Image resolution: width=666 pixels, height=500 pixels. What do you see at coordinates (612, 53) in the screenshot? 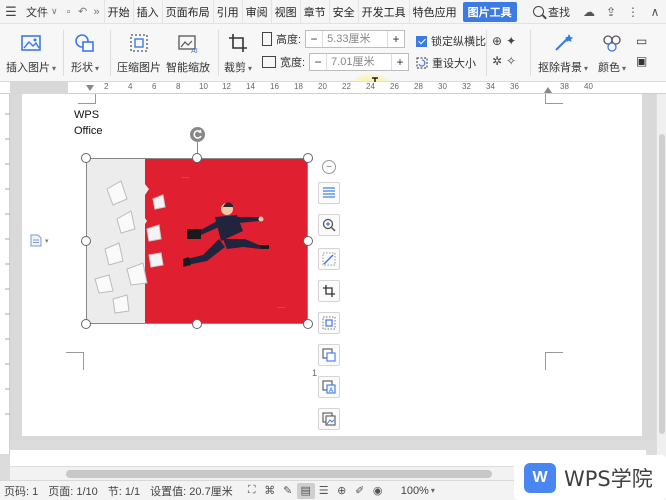
I see `color-button: 颜色 ▾` at bounding box center [612, 53].